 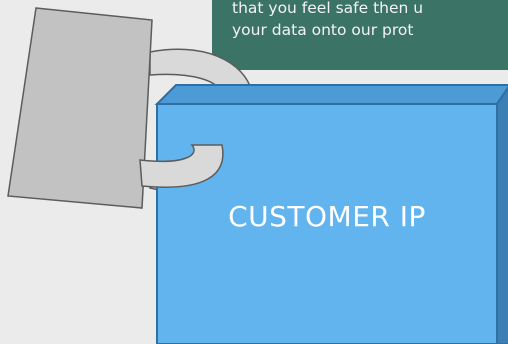 What do you see at coordinates (331, 94) in the screenshot?
I see `box-top-face` at bounding box center [331, 94].